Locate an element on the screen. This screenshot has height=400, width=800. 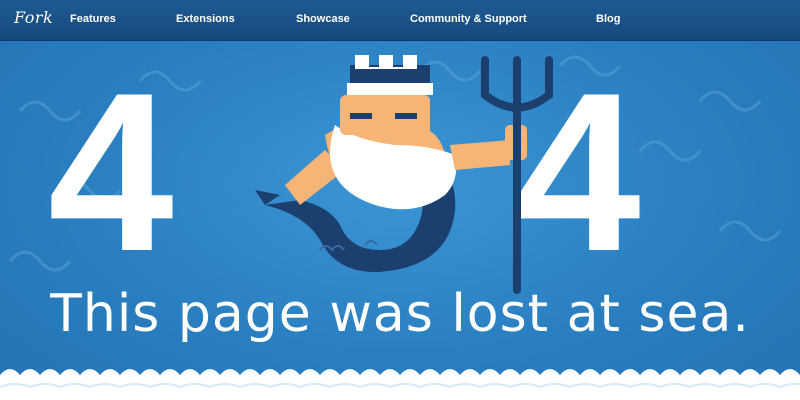
nav-link-blog: Blog is located at coordinates (608, 19).